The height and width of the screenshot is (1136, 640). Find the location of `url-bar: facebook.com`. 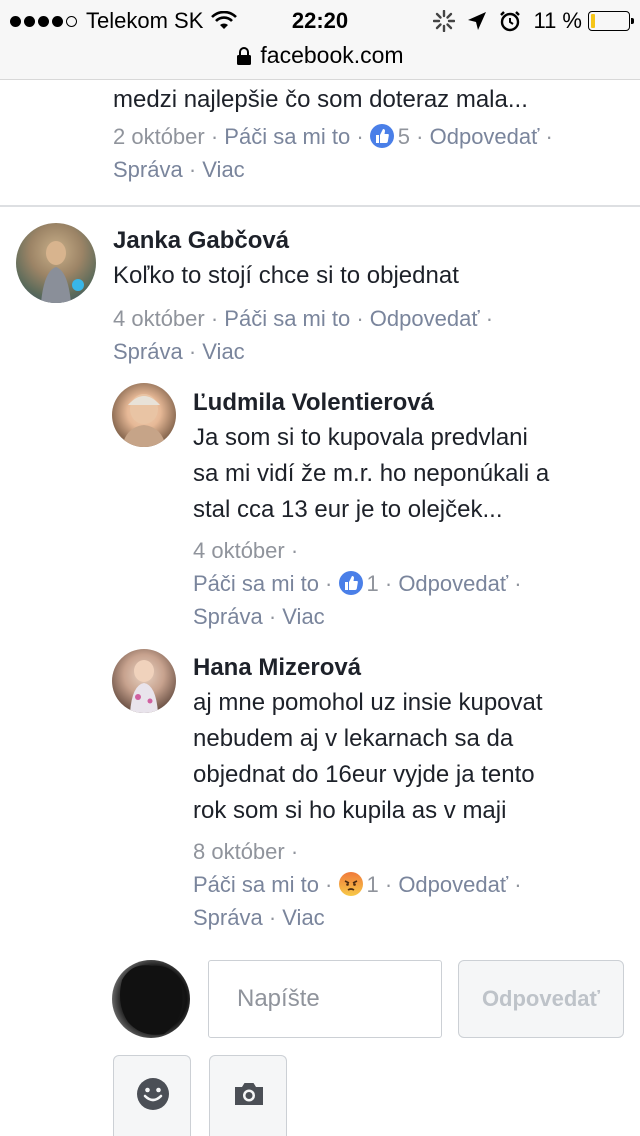

url-bar: facebook.com is located at coordinates (320, 60).